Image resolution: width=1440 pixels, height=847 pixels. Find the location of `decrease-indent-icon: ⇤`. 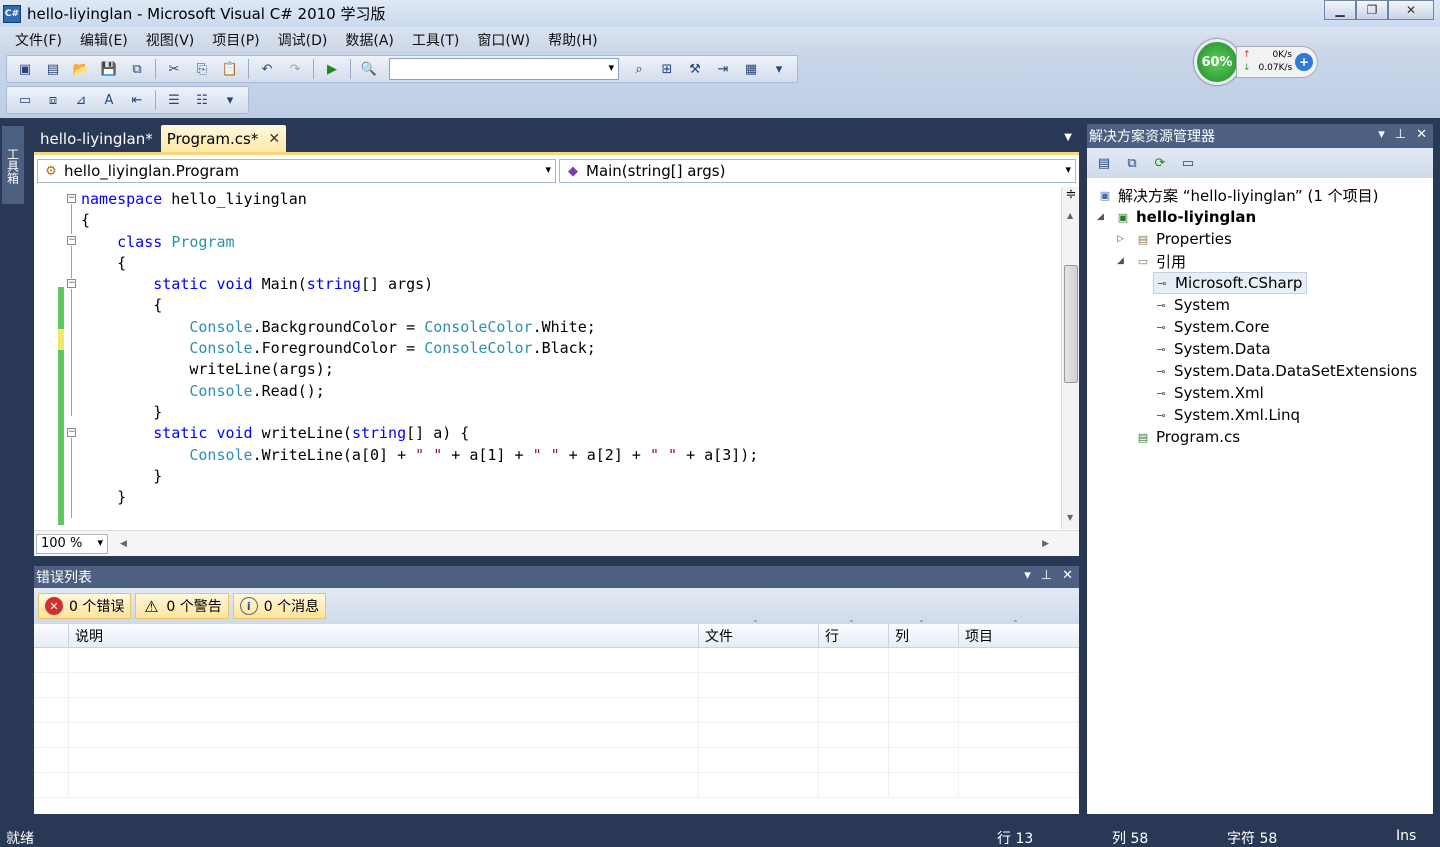

decrease-indent-icon: ⇤ is located at coordinates (137, 100).